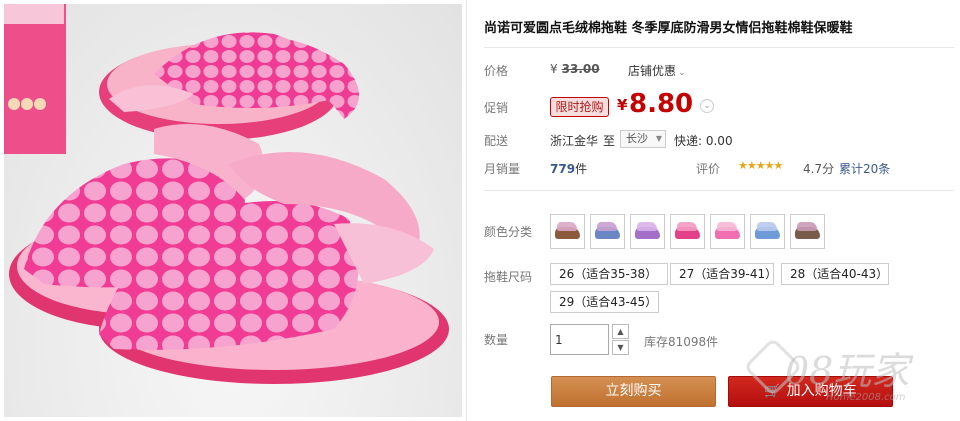 The height and width of the screenshot is (421, 960). I want to click on color-swatch-rose, so click(687, 231).